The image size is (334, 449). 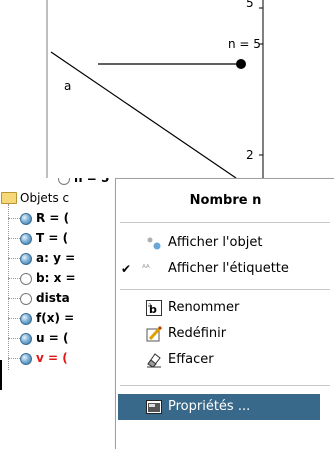 What do you see at coordinates (154, 333) in the screenshot?
I see `redefine-icon` at bounding box center [154, 333].